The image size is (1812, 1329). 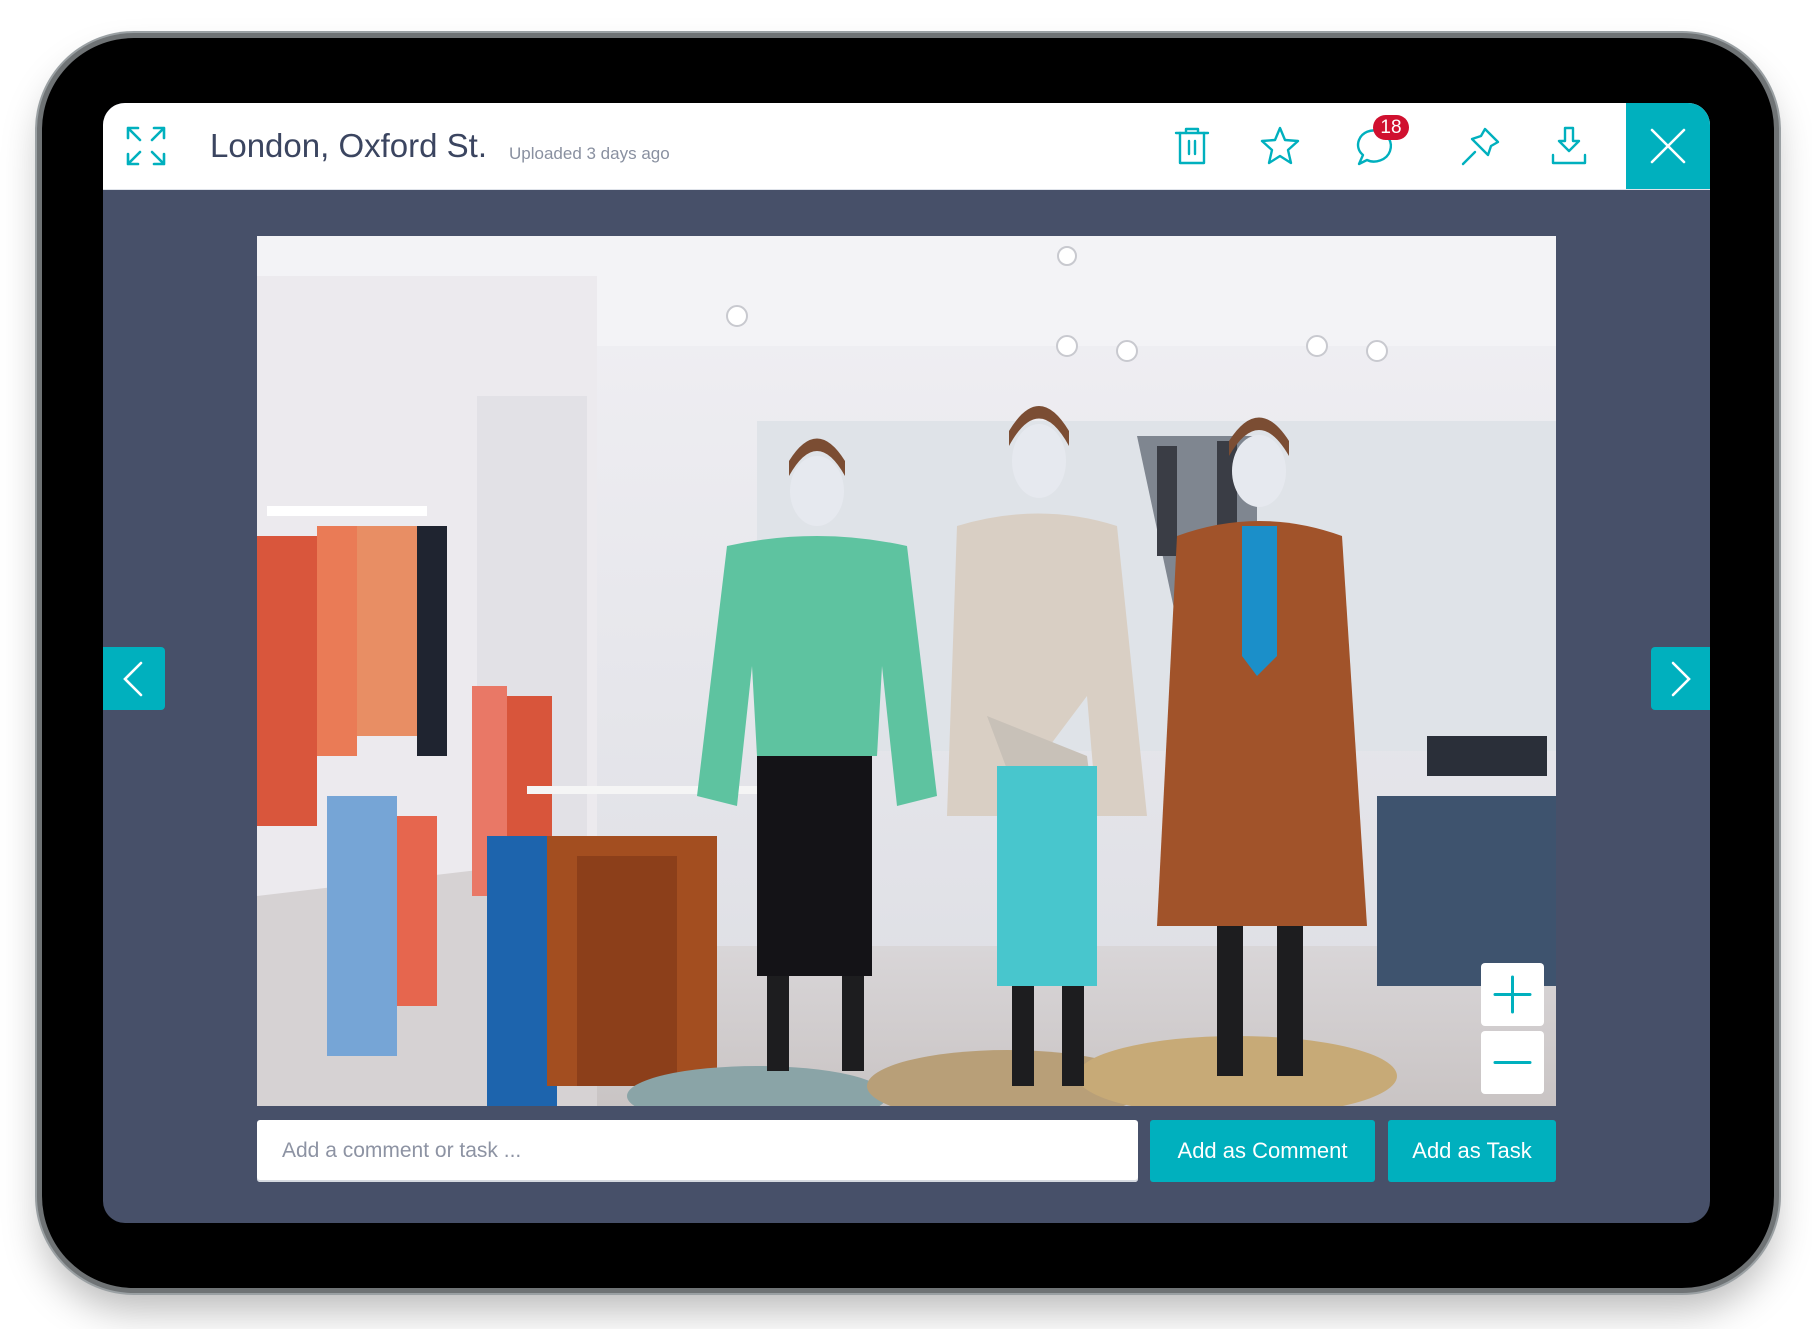 I want to click on chevron-left-icon, so click(x=133, y=679).